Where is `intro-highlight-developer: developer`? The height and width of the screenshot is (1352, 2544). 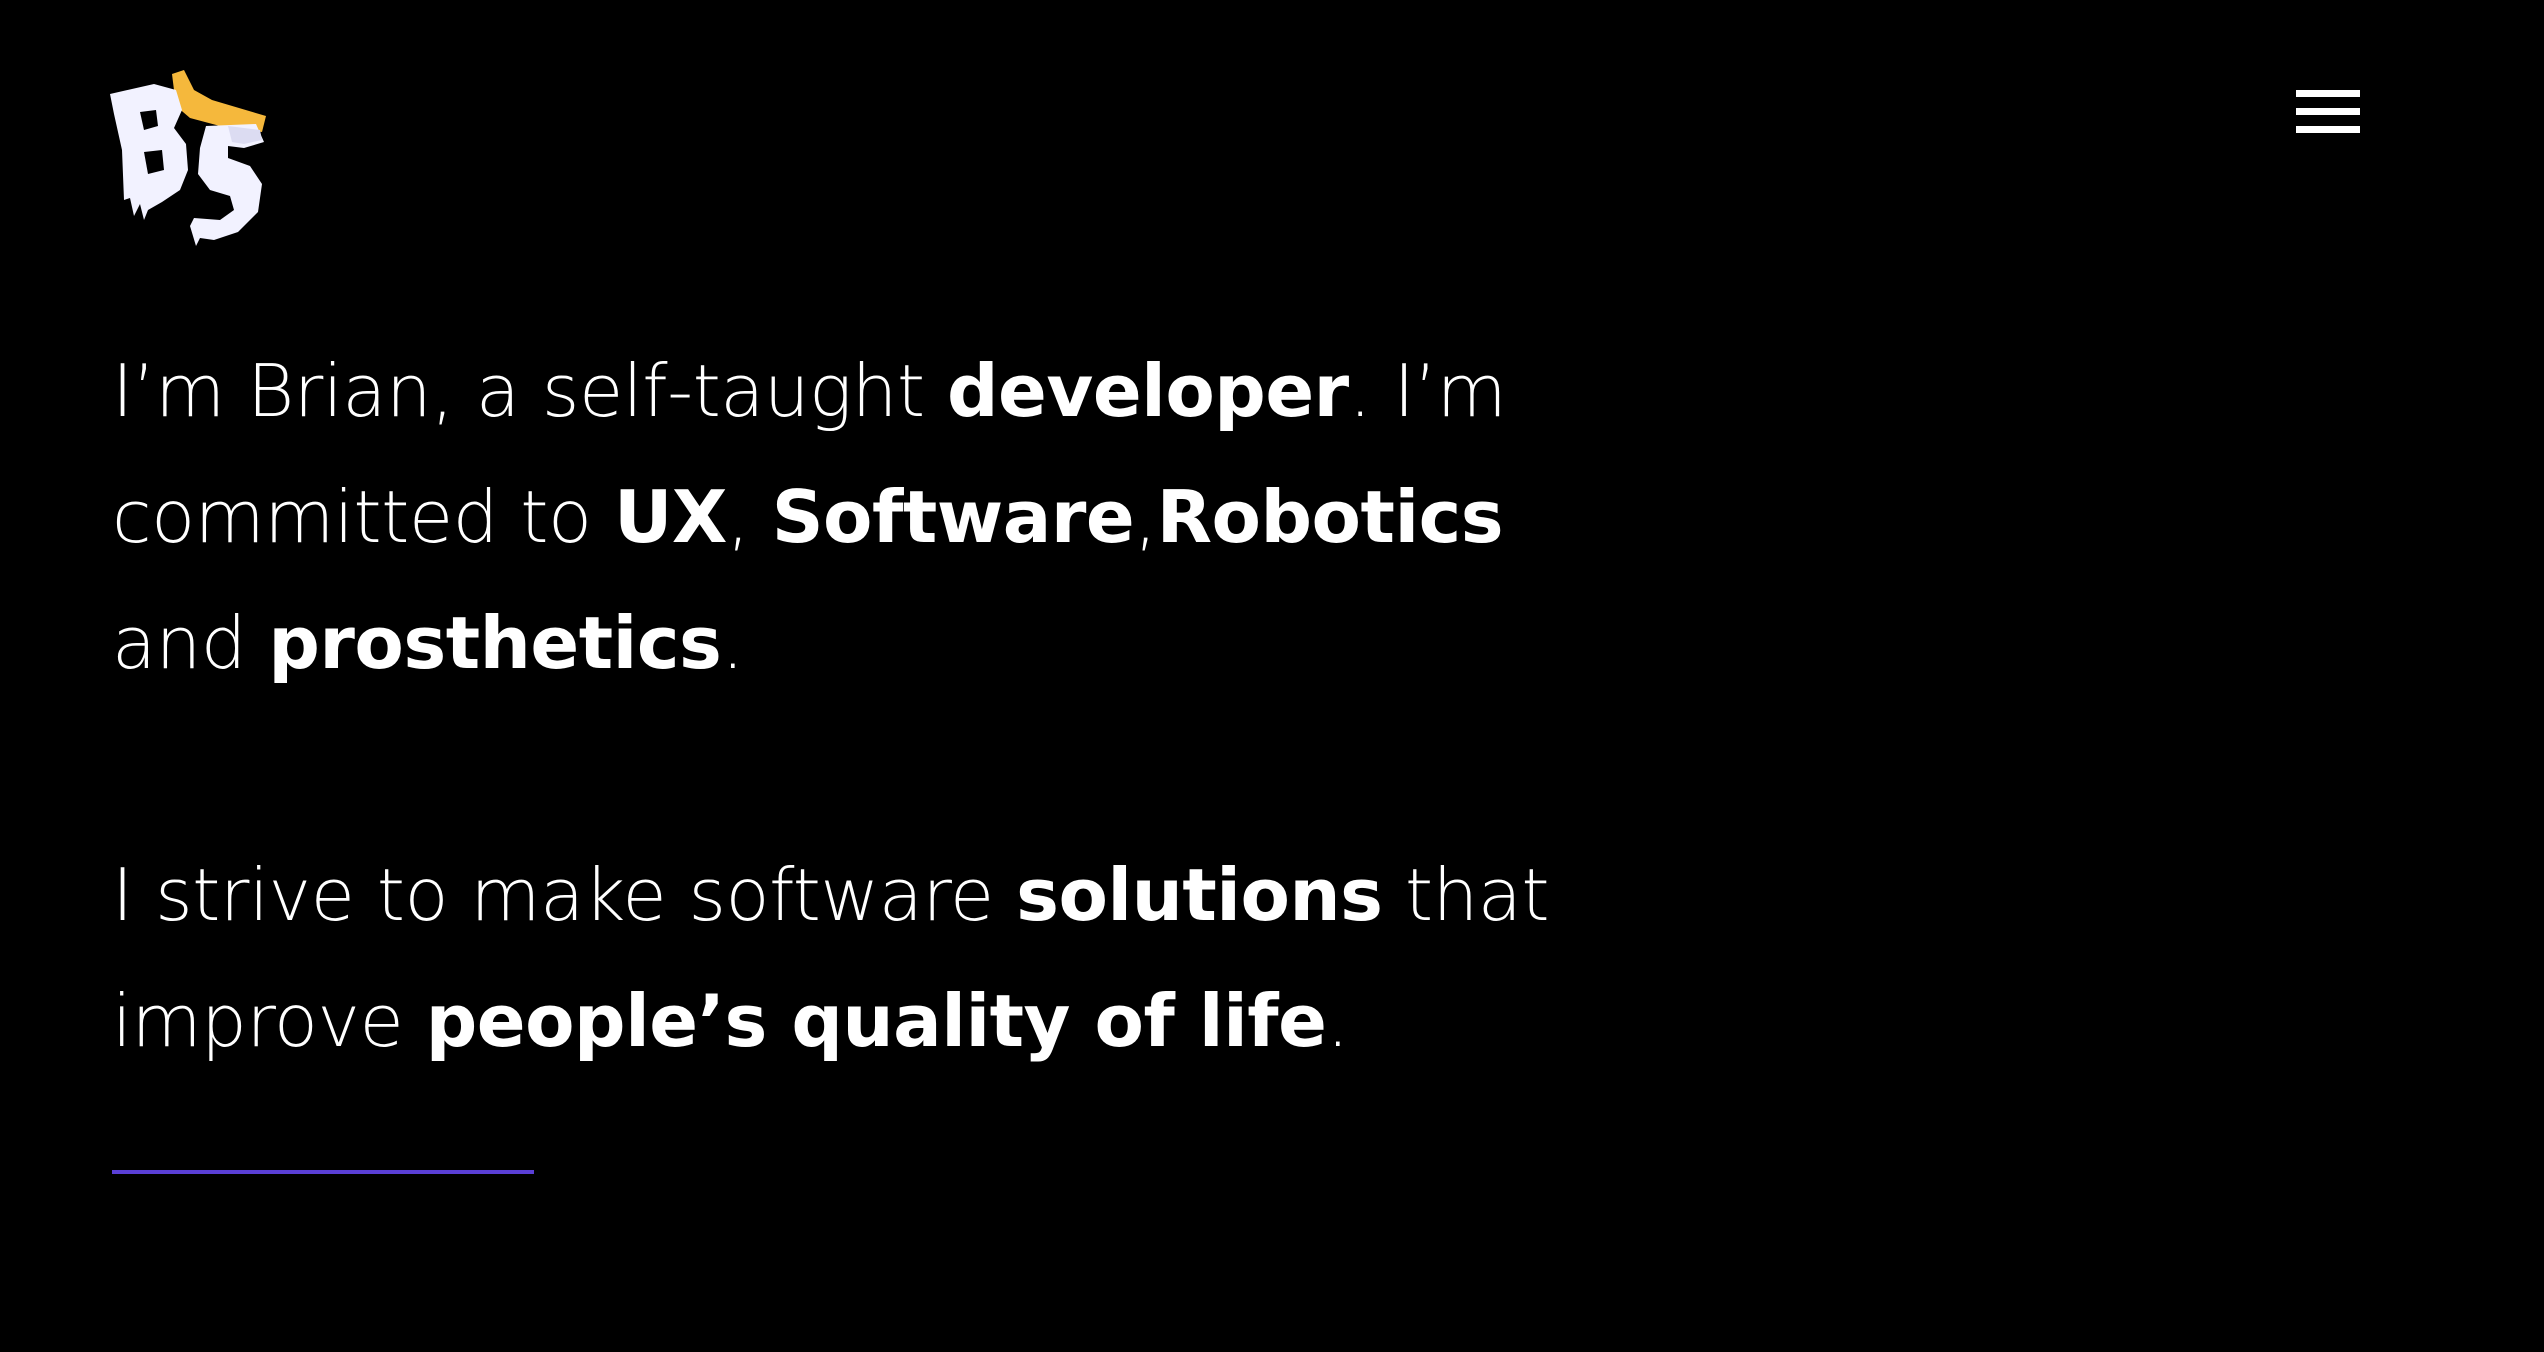 intro-highlight-developer: developer is located at coordinates (1148, 391).